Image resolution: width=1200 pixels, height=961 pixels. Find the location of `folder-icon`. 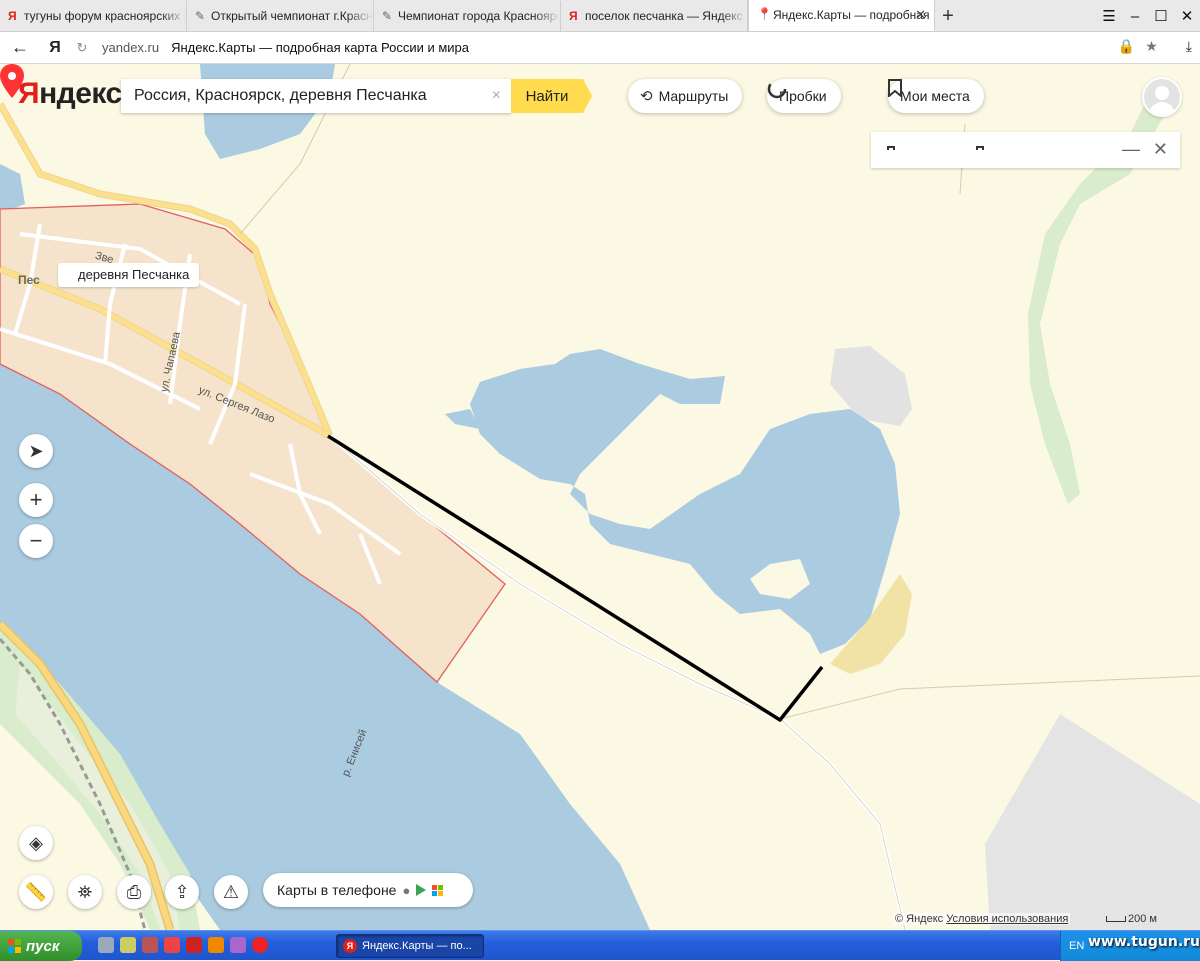

folder-icon is located at coordinates (128, 945).